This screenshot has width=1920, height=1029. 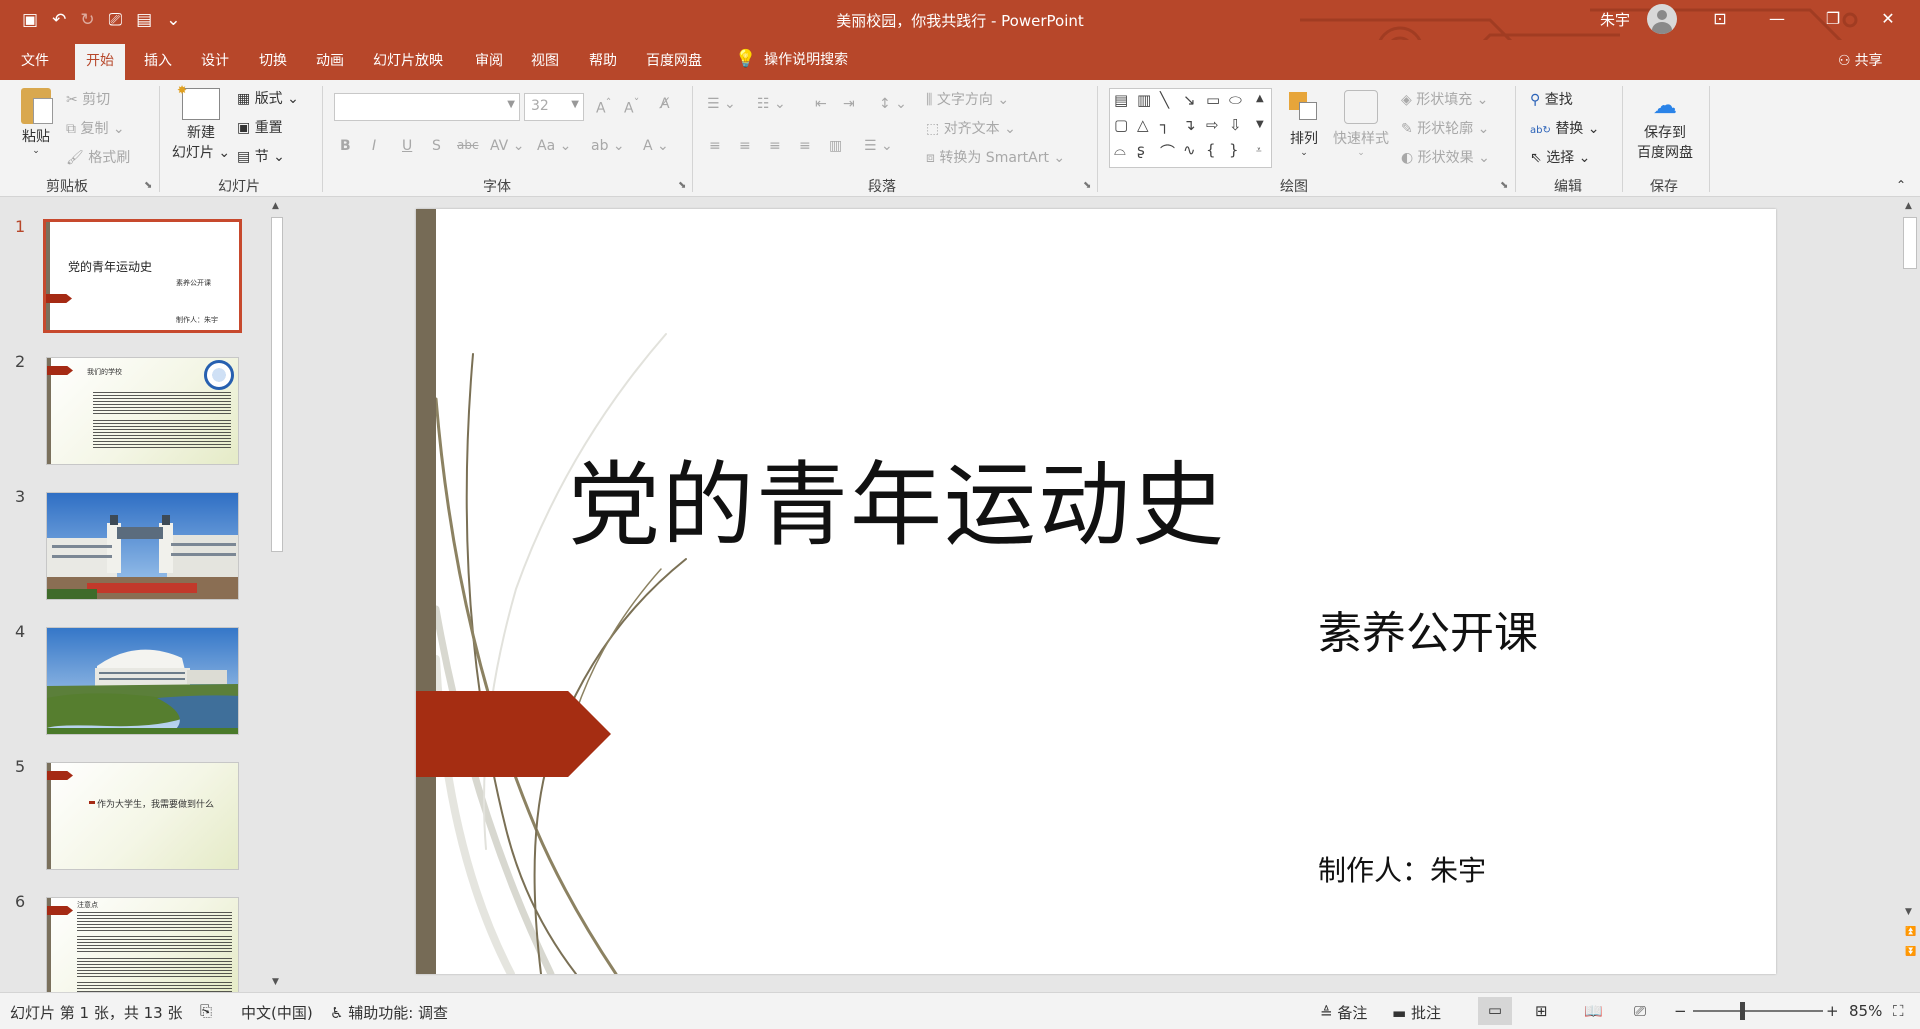 I want to click on zoom-slider, so click(x=1758, y=1011).